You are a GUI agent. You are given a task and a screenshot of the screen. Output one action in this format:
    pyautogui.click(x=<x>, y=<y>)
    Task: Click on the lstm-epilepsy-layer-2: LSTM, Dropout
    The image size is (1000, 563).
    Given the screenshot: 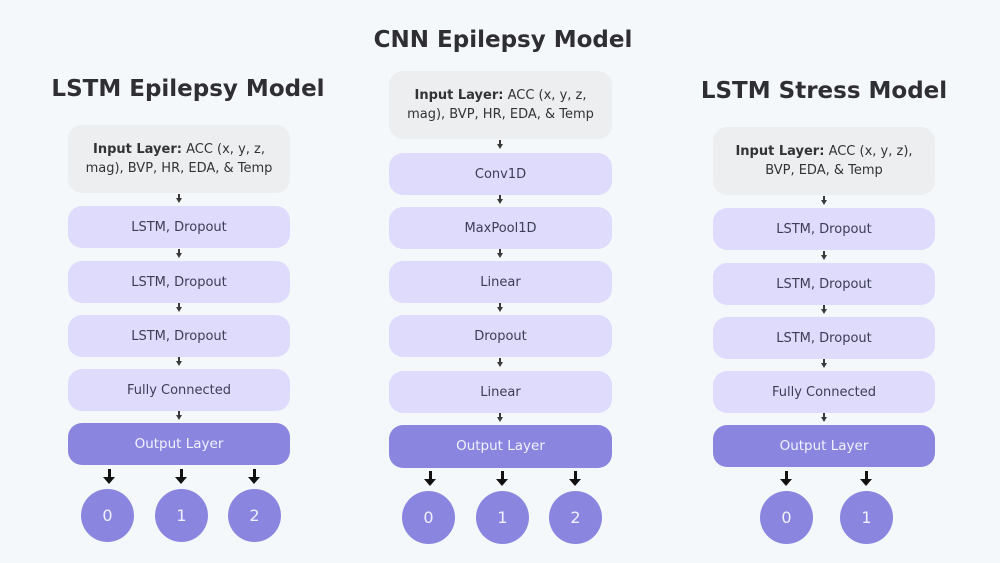 What is the action you would take?
    pyautogui.click(x=179, y=282)
    